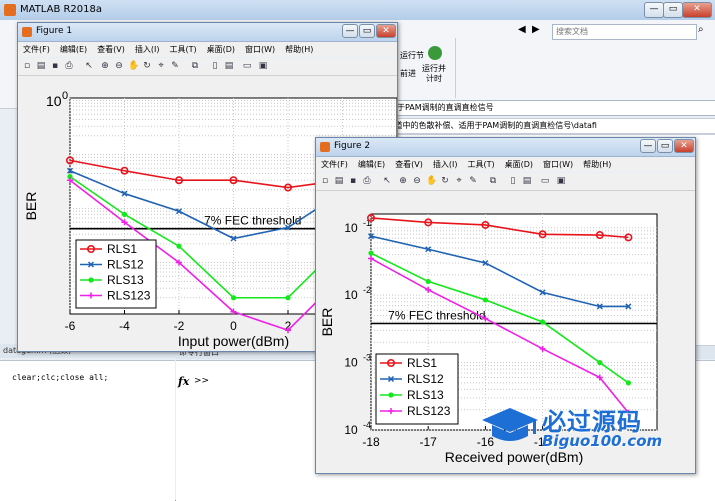 This screenshot has width=715, height=501. Describe the element at coordinates (367, 223) in the screenshot. I see `y-tick-exponent: -1` at that location.